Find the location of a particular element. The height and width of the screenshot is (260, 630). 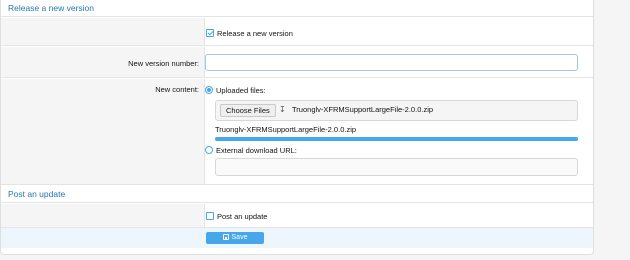

external-url-radio is located at coordinates (209, 150).